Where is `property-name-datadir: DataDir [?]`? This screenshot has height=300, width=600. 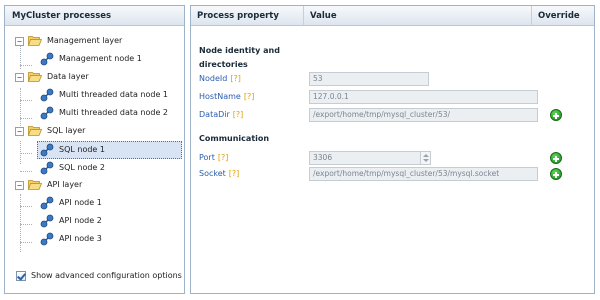
property-name-datadir: DataDir [?] is located at coordinates (221, 115).